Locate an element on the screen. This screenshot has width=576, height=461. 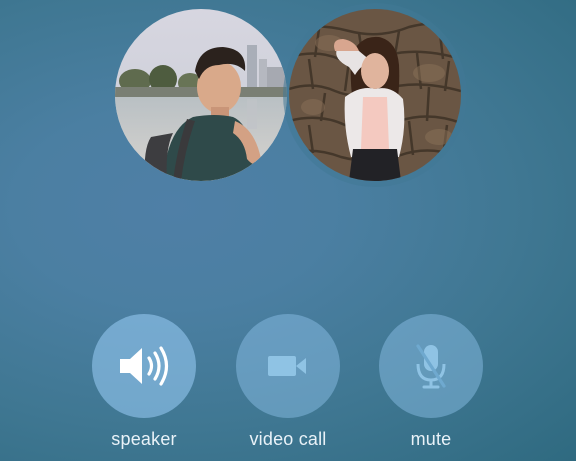
video-call-button is located at coordinates (288, 366).